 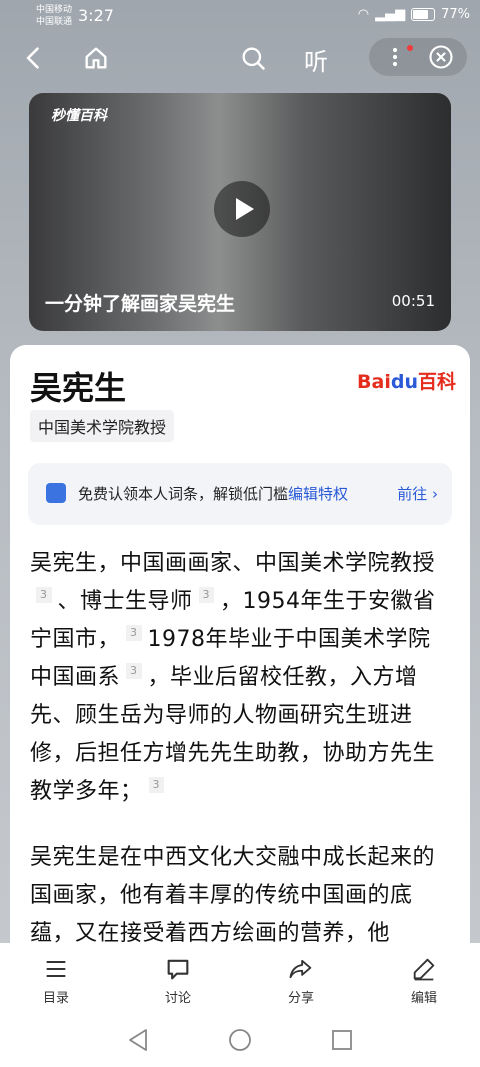 I want to click on top-bar: 听, so click(x=240, y=59).